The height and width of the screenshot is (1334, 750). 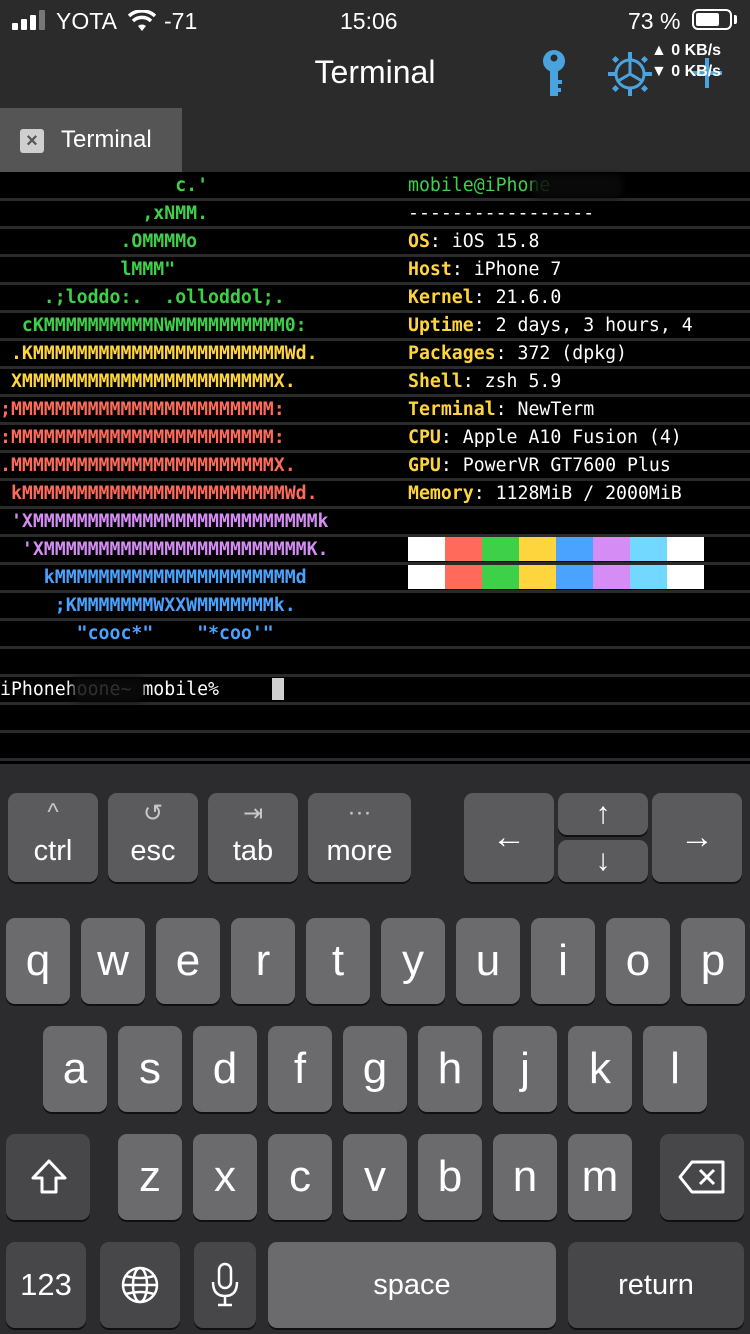 I want to click on key-p: p, so click(x=713, y=961).